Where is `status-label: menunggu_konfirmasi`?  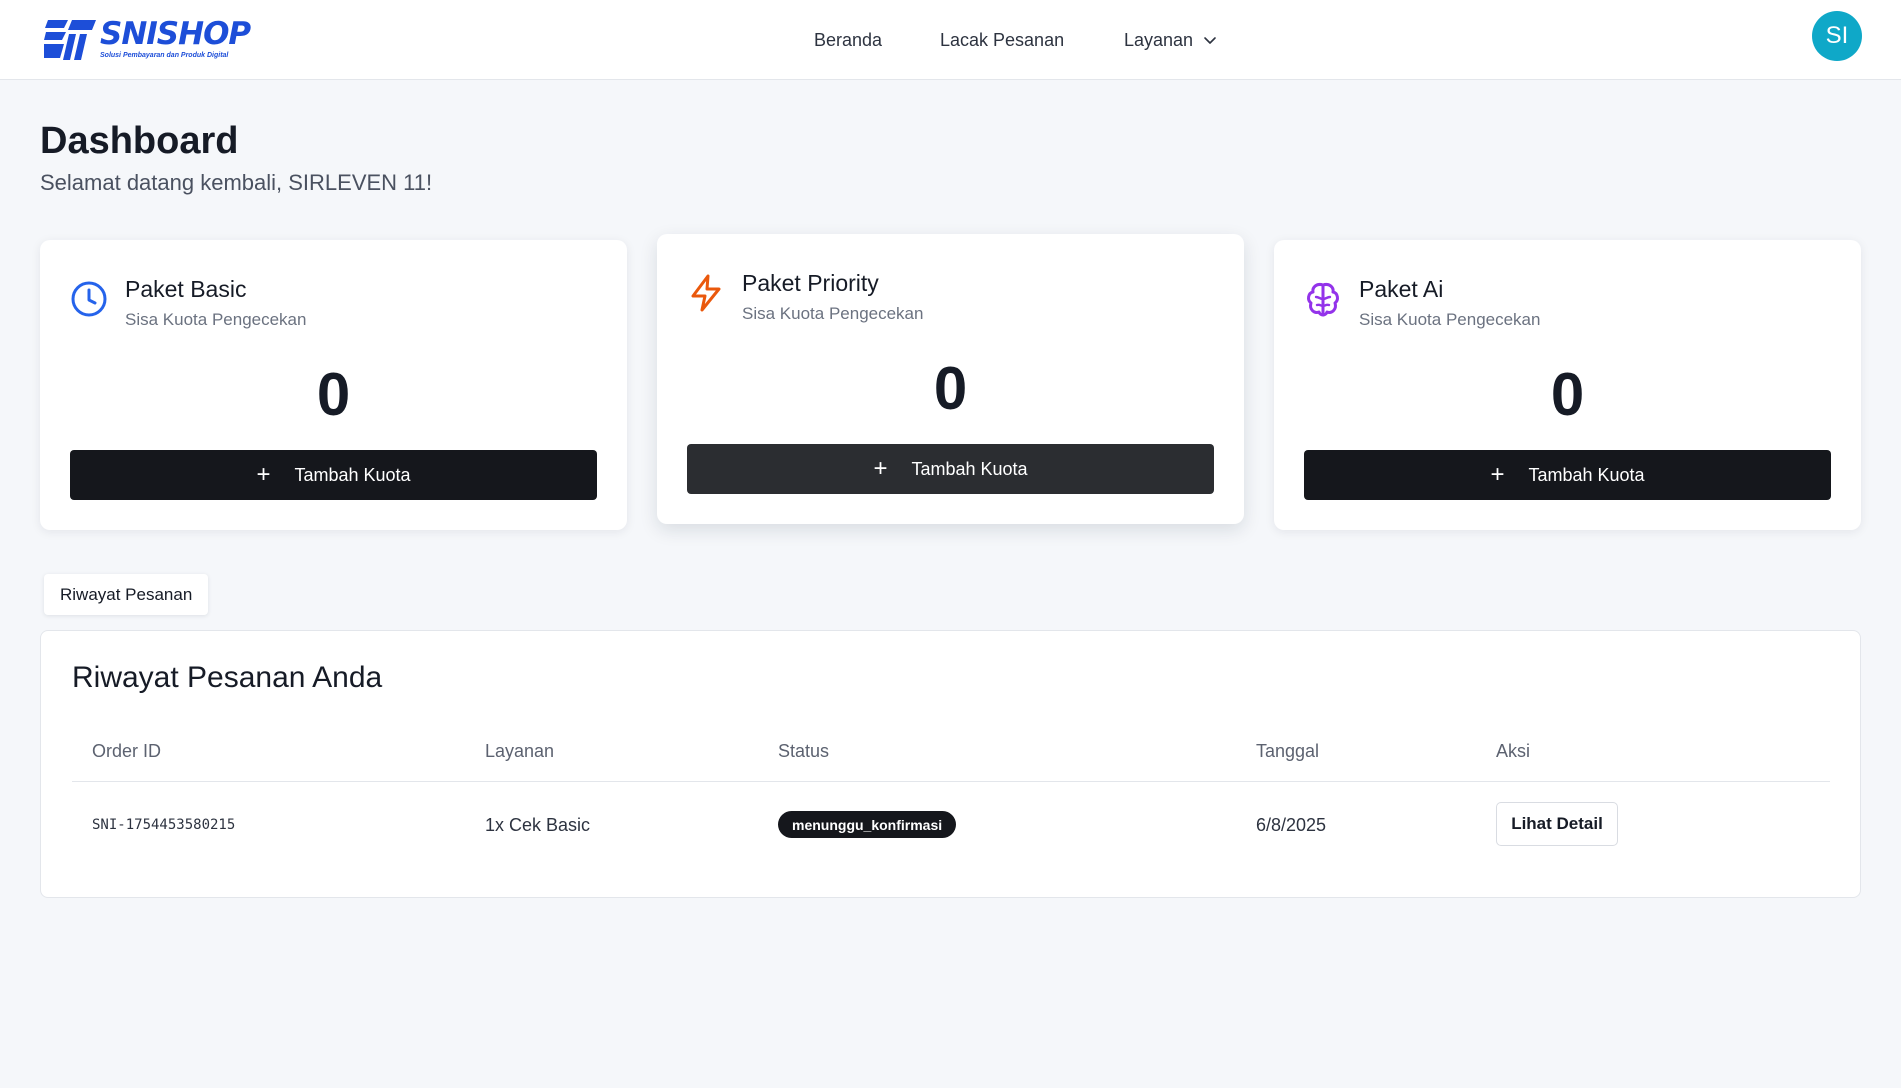 status-label: menunggu_konfirmasi is located at coordinates (867, 824).